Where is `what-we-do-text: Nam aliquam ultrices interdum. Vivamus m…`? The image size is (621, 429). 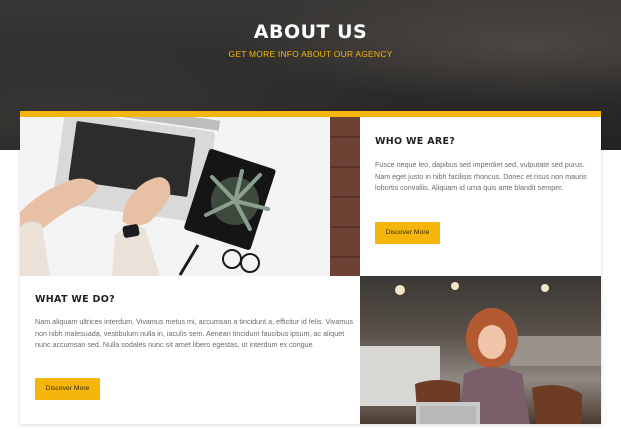
what-we-do-text: Nam aliquam ultrices interdum. Vivamus m… is located at coordinates (194, 333).